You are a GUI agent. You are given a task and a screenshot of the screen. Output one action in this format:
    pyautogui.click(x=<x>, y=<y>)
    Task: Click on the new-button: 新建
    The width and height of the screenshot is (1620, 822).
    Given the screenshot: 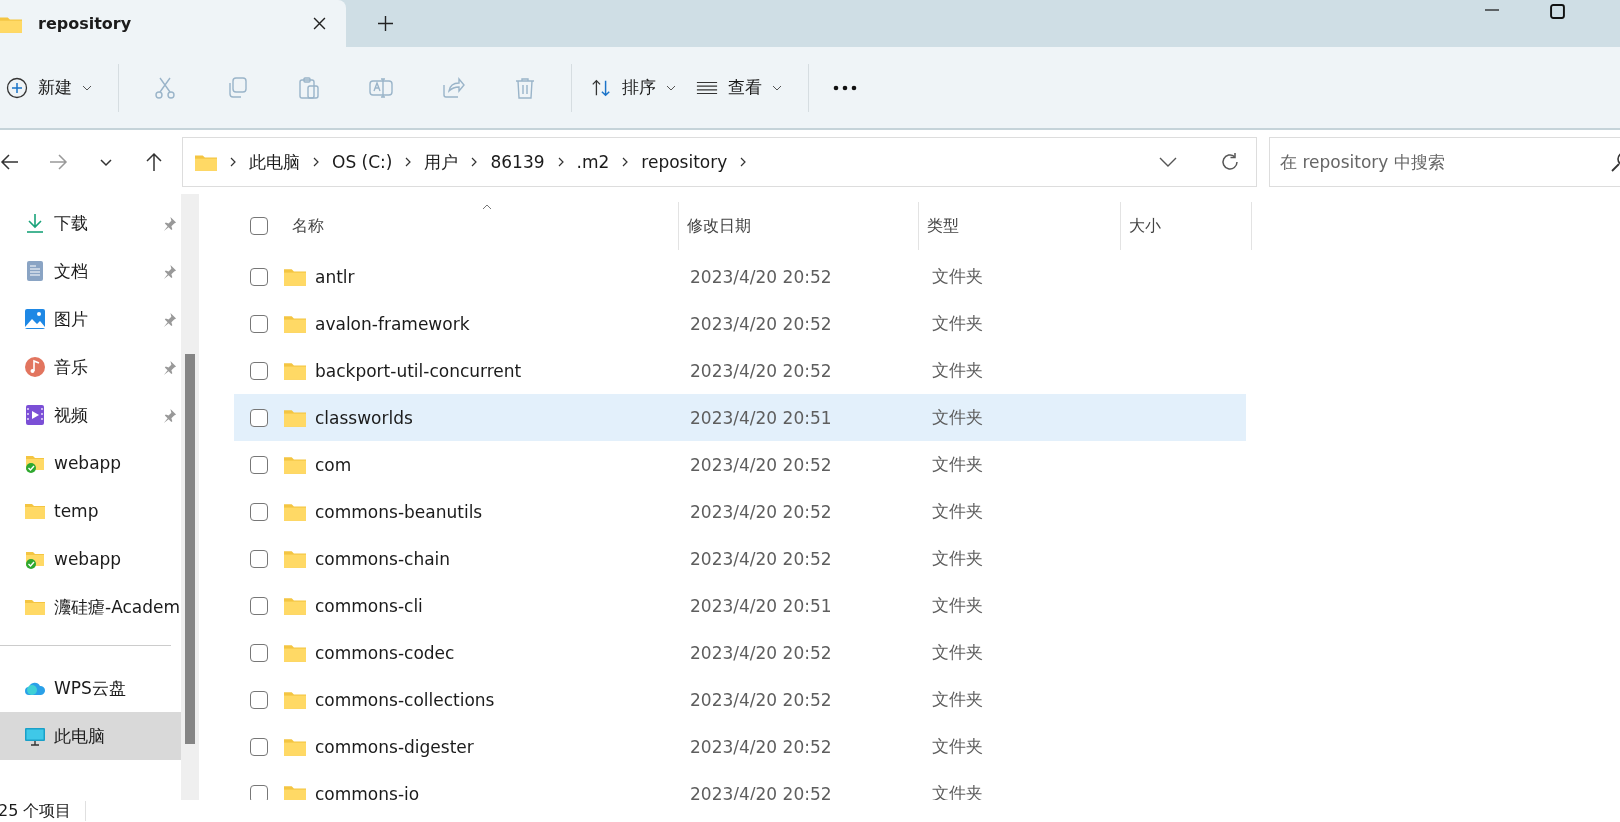 What is the action you would take?
    pyautogui.click(x=54, y=87)
    